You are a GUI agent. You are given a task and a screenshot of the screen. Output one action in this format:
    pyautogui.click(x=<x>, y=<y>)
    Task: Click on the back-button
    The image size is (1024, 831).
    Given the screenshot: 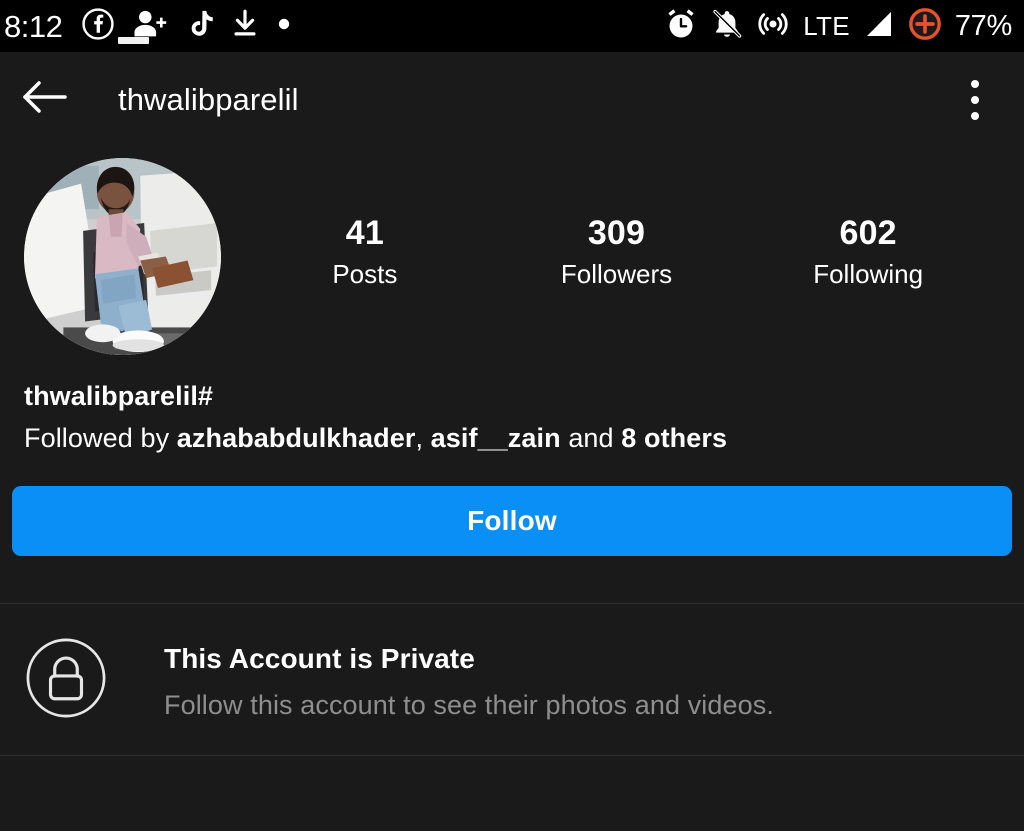 What is the action you would take?
    pyautogui.click(x=45, y=100)
    